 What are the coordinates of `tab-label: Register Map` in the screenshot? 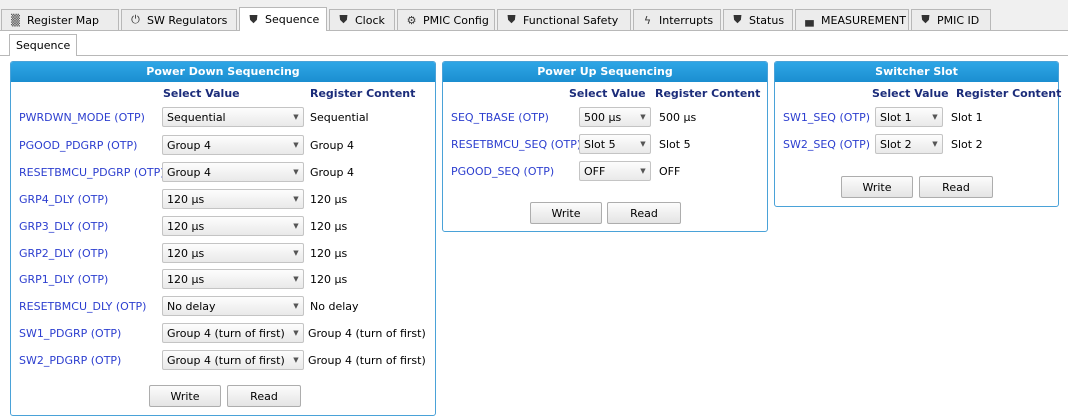 It's located at (63, 20).